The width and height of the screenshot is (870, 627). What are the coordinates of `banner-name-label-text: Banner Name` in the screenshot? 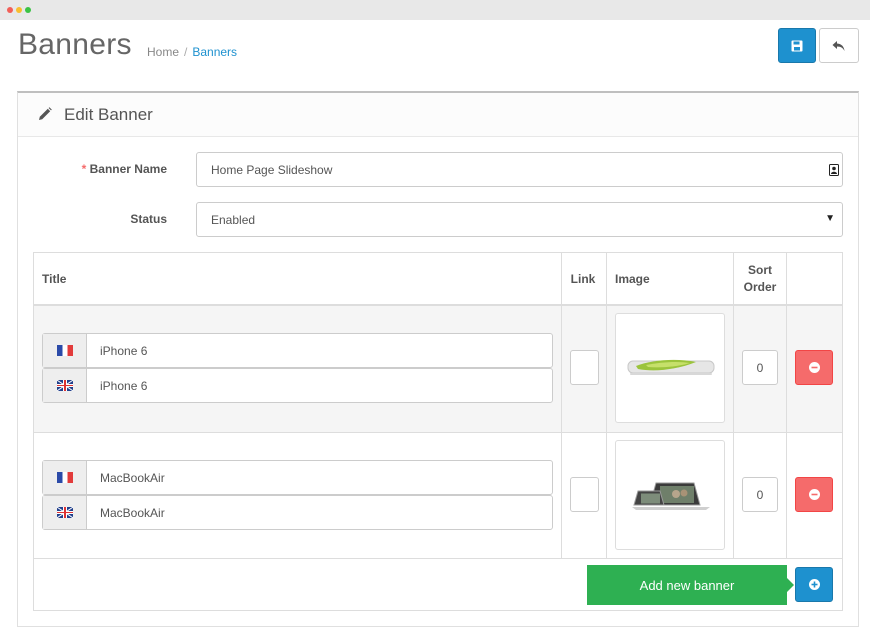 It's located at (128, 169).